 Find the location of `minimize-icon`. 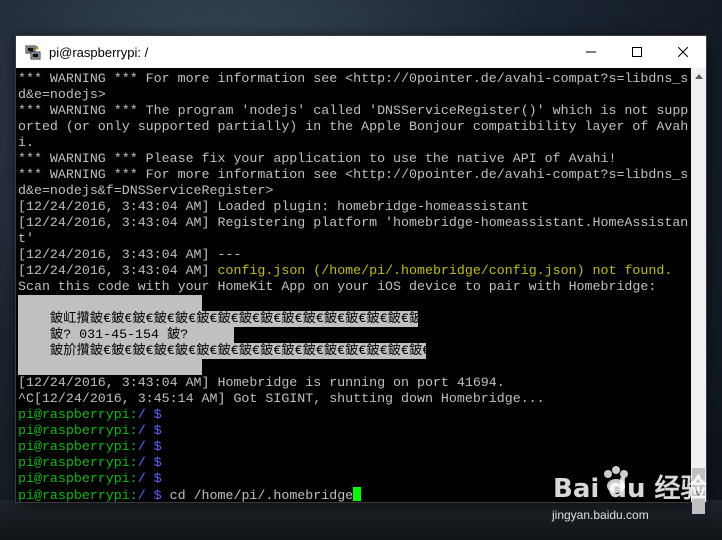

minimize-icon is located at coordinates (591, 52).